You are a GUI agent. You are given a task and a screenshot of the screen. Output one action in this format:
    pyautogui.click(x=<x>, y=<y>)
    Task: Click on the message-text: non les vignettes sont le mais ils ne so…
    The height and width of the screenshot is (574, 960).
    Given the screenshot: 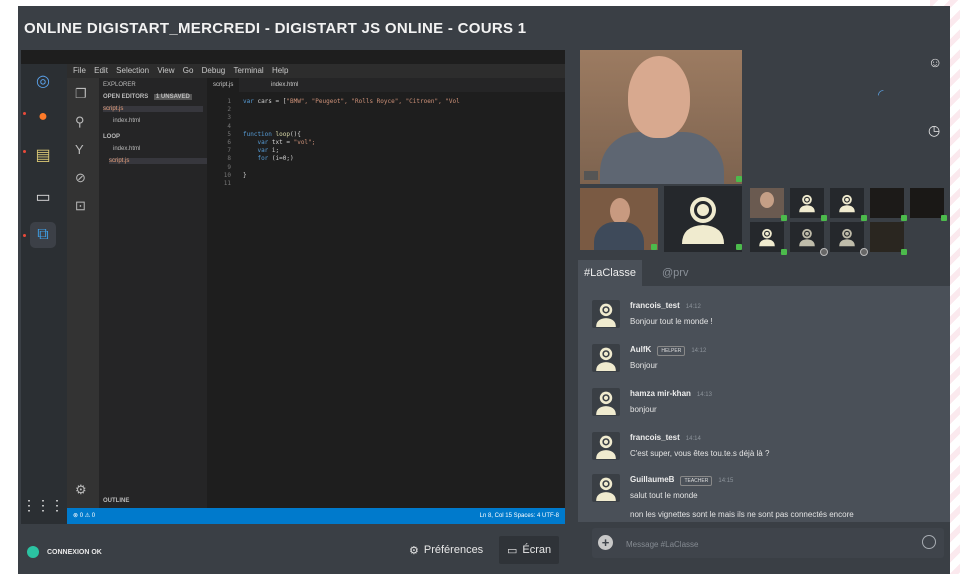 What is the action you would take?
    pyautogui.click(x=742, y=514)
    